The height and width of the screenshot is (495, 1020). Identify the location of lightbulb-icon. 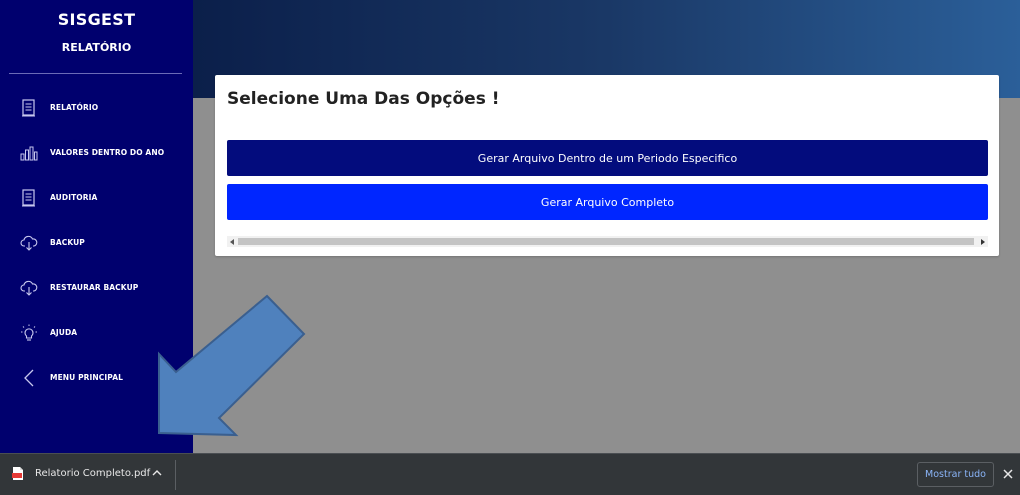
(29, 333).